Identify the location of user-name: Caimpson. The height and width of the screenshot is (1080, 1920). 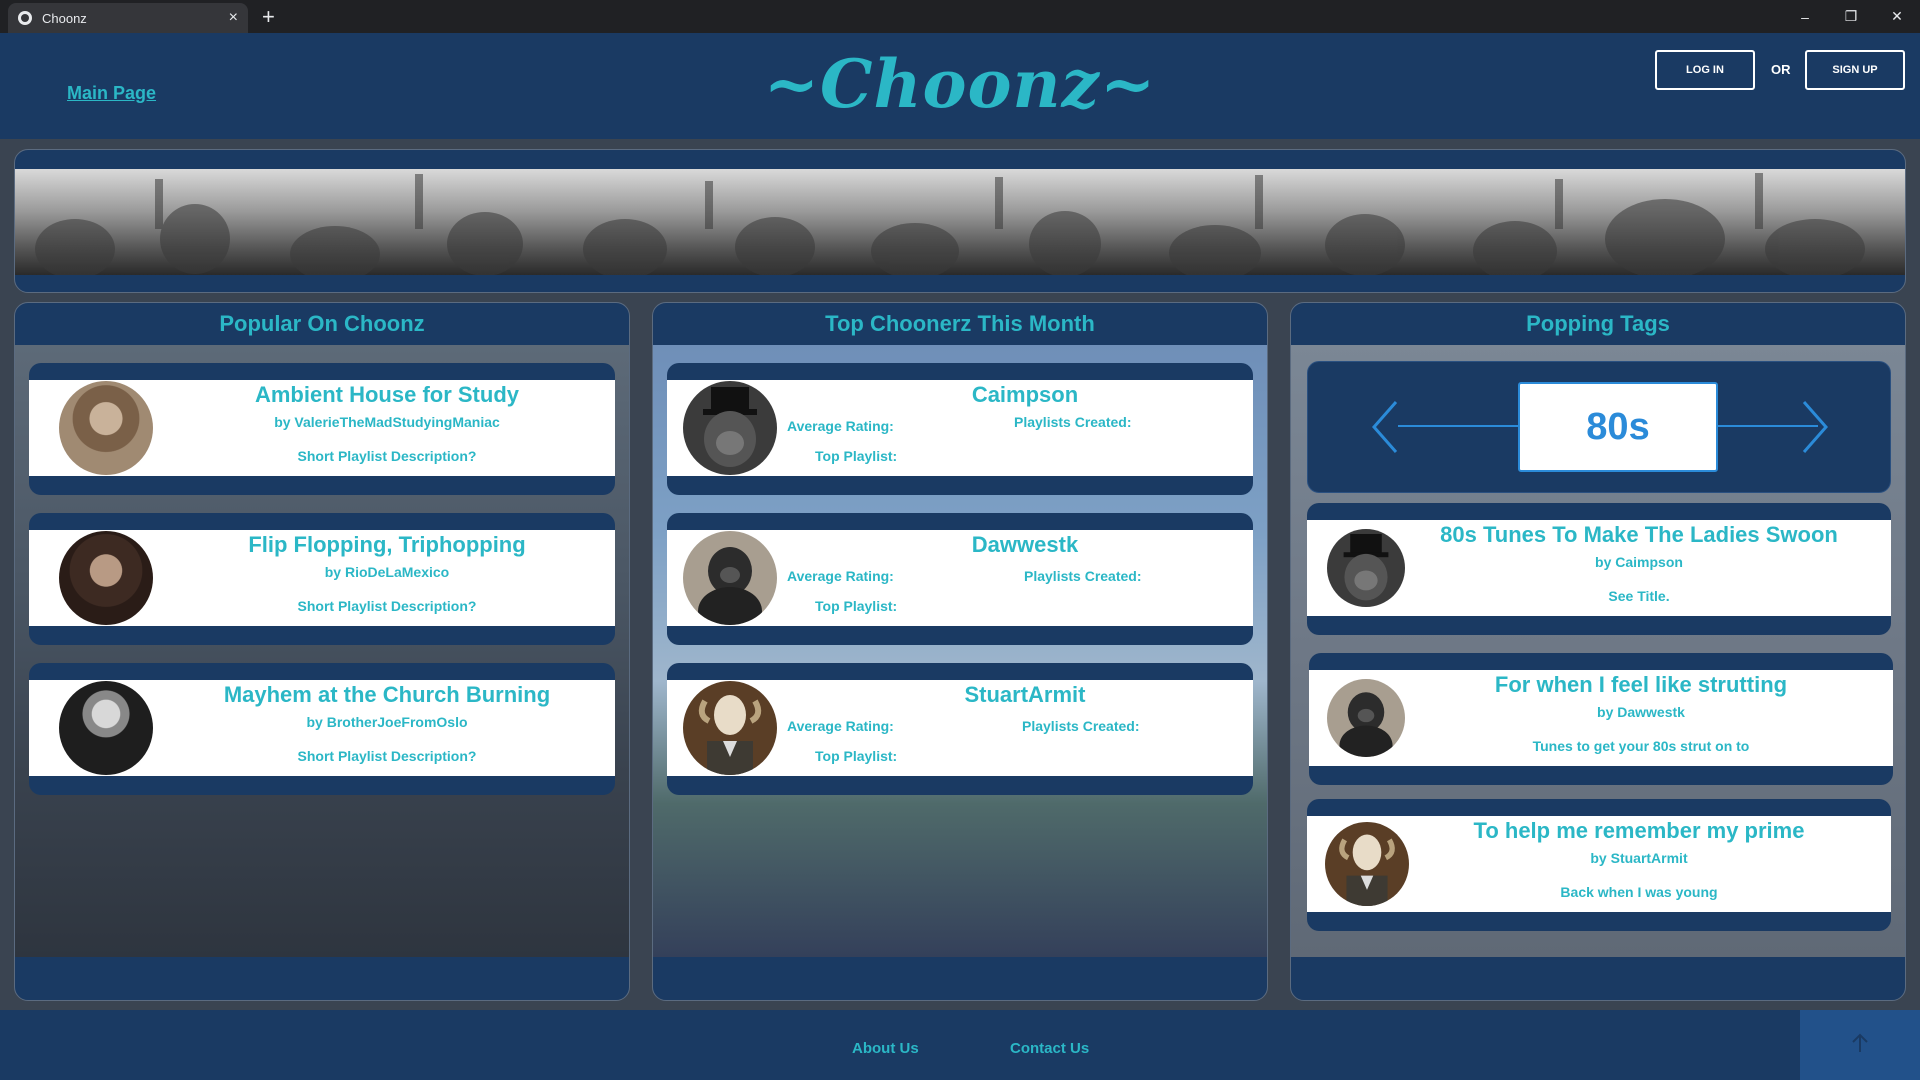
(1025, 395).